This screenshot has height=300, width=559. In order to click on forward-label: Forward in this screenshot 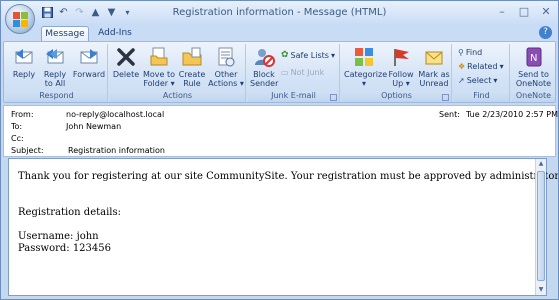, I will do `click(89, 74)`.